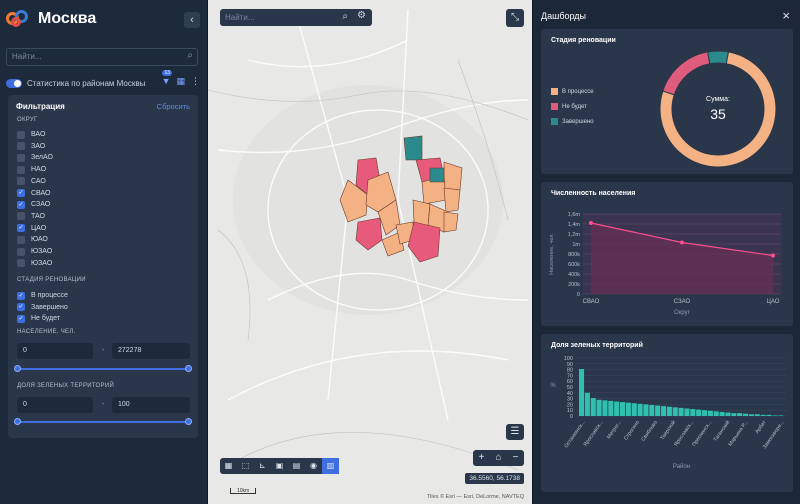  Describe the element at coordinates (574, 235) in the screenshot. I see `y-tick-label: 1,2m` at that location.